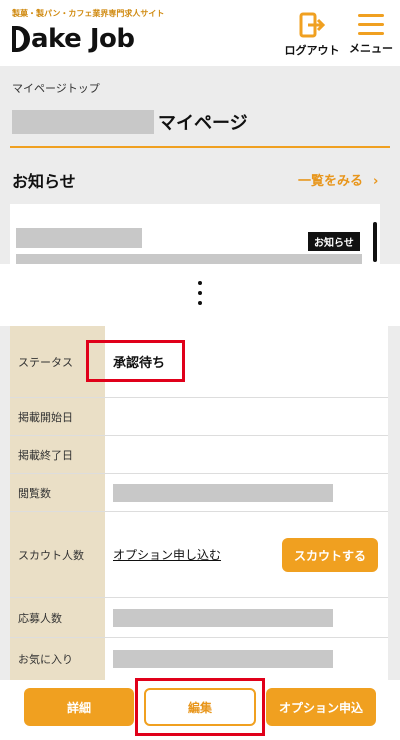 This screenshot has width=400, height=740. Describe the element at coordinates (199, 362) in the screenshot. I see `table-row-status: ステータス 承認待ち` at that location.